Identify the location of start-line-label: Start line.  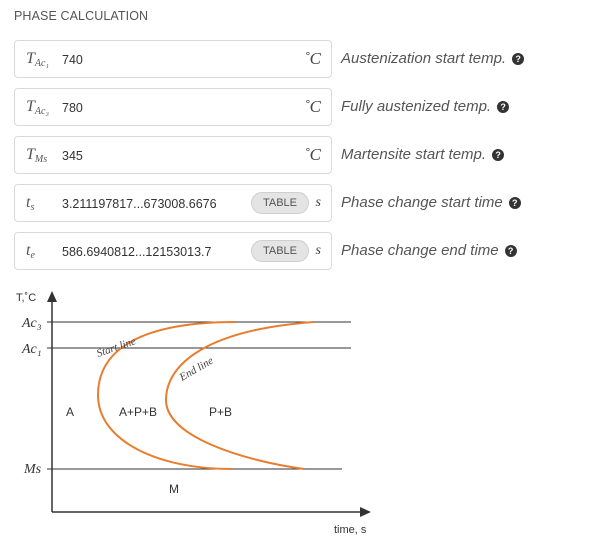
(116, 347).